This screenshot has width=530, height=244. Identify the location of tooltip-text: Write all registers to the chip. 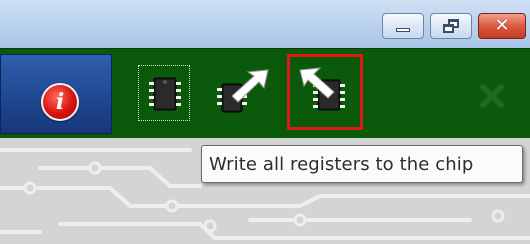
(341, 164).